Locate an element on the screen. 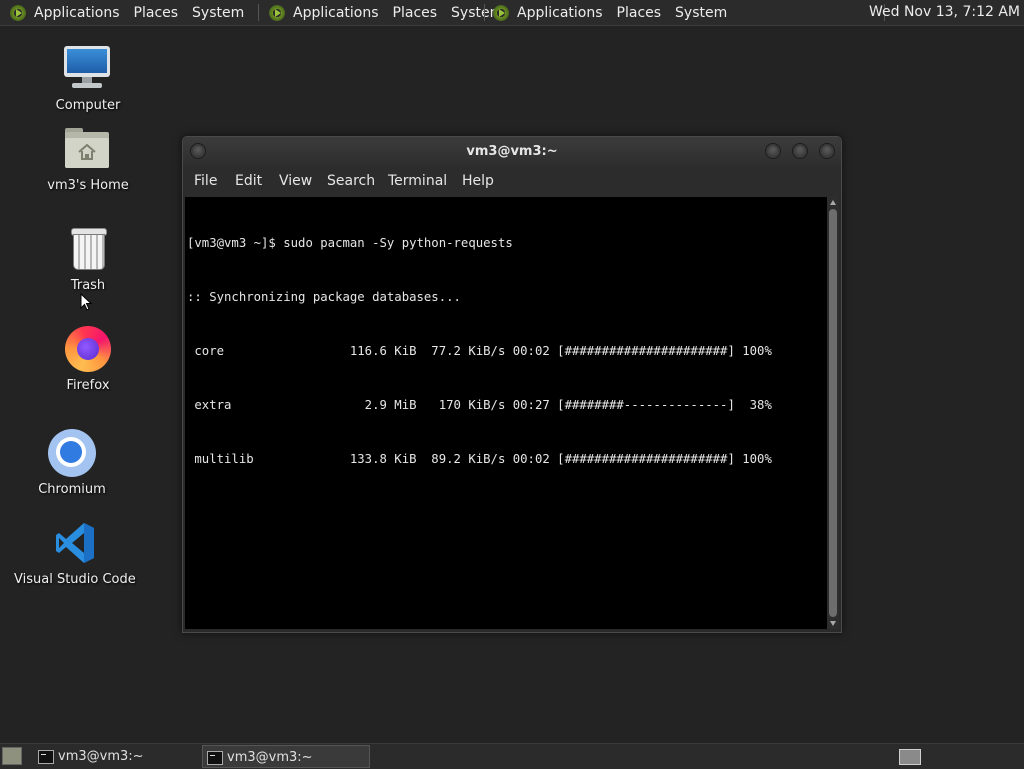 The height and width of the screenshot is (769, 1024). scroll-down-arrow-icon is located at coordinates (833, 623).